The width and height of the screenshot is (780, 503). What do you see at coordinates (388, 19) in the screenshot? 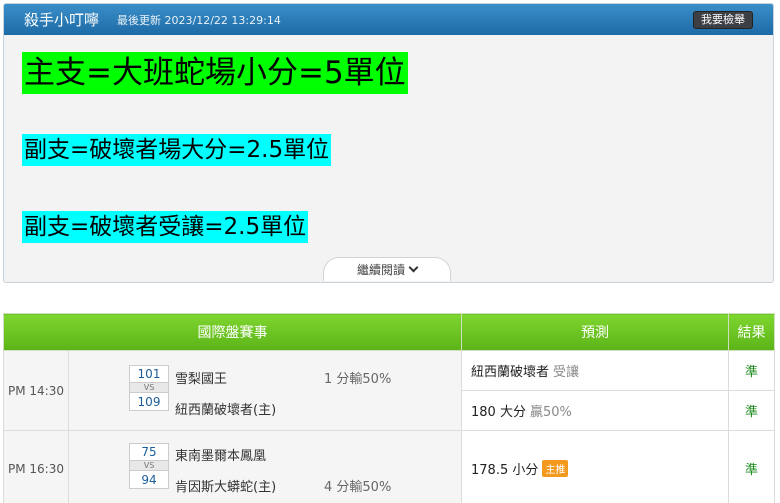
I see `tips-header: 殺手小叮嚀 最後更新 2023/12/22 13:29:14 我要檢舉` at bounding box center [388, 19].